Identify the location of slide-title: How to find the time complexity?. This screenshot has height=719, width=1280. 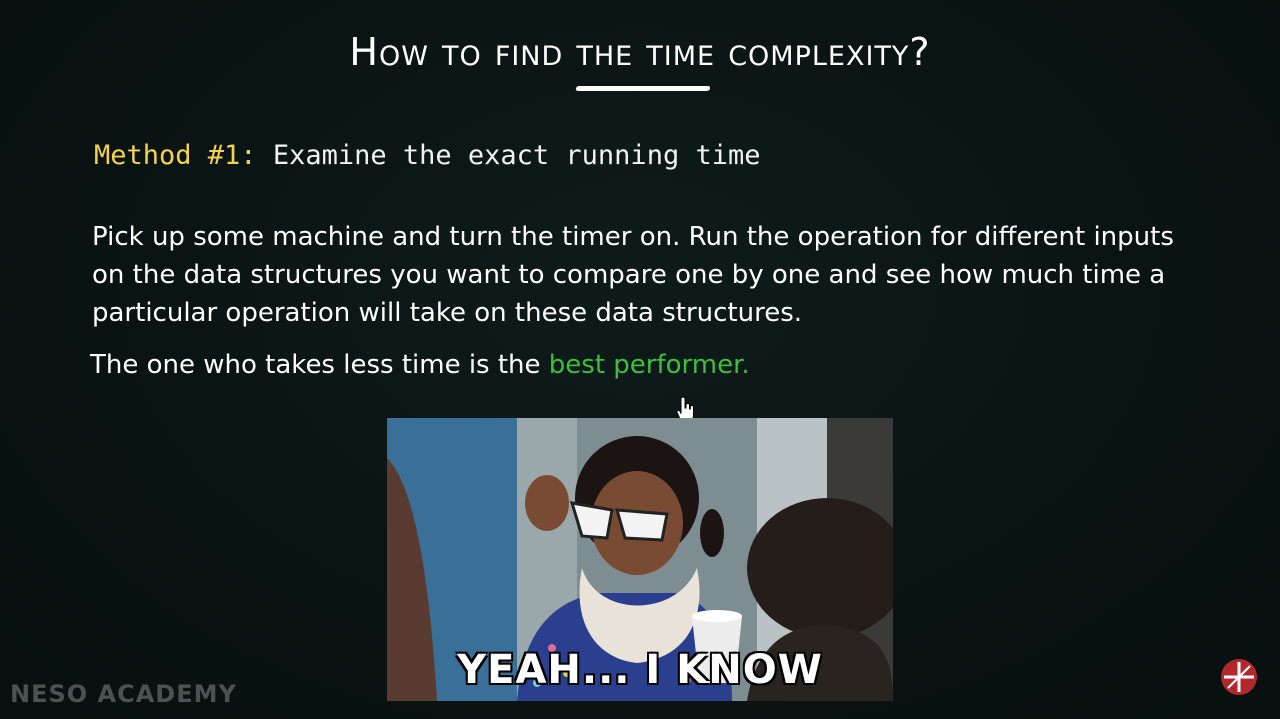
(640, 52).